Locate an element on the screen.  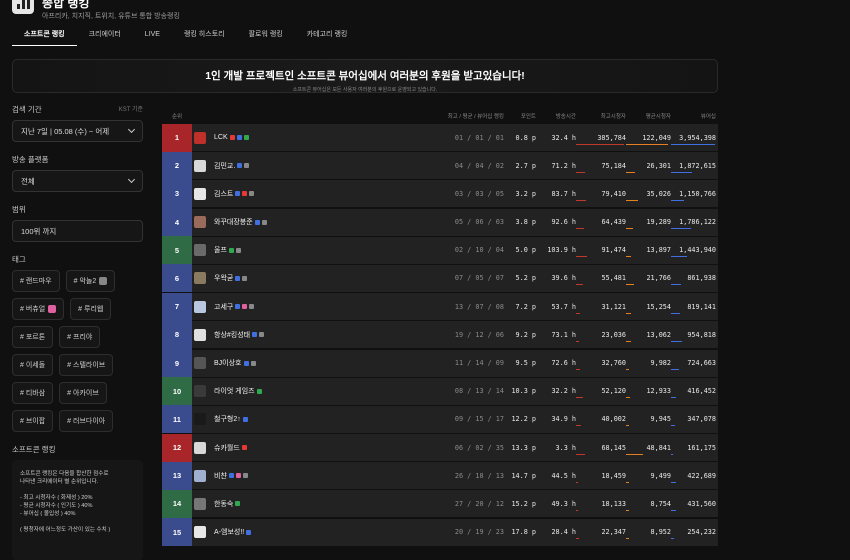
tag-item: # 러브다이아 is located at coordinates (86, 421).